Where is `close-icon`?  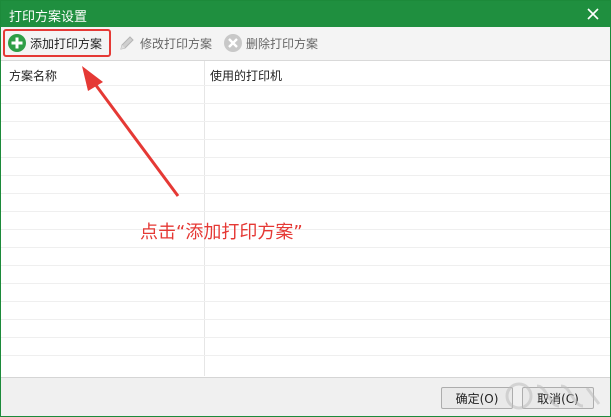
close-icon is located at coordinates (593, 14).